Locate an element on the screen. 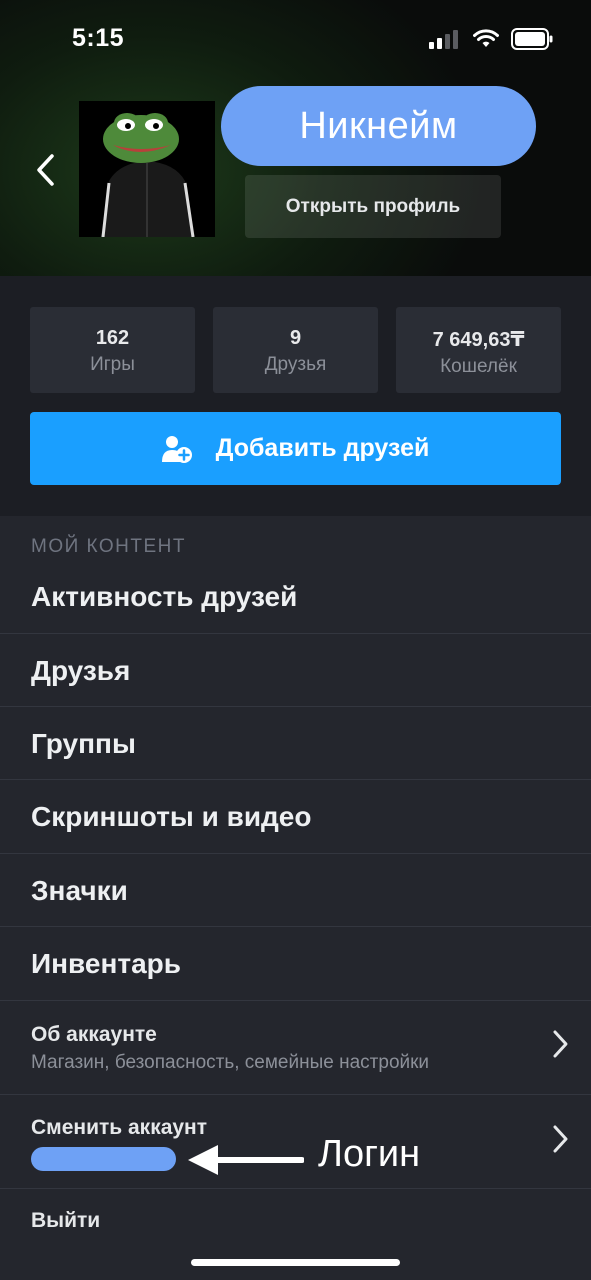 The width and height of the screenshot is (591, 1280). add-user-icon is located at coordinates (176, 449).